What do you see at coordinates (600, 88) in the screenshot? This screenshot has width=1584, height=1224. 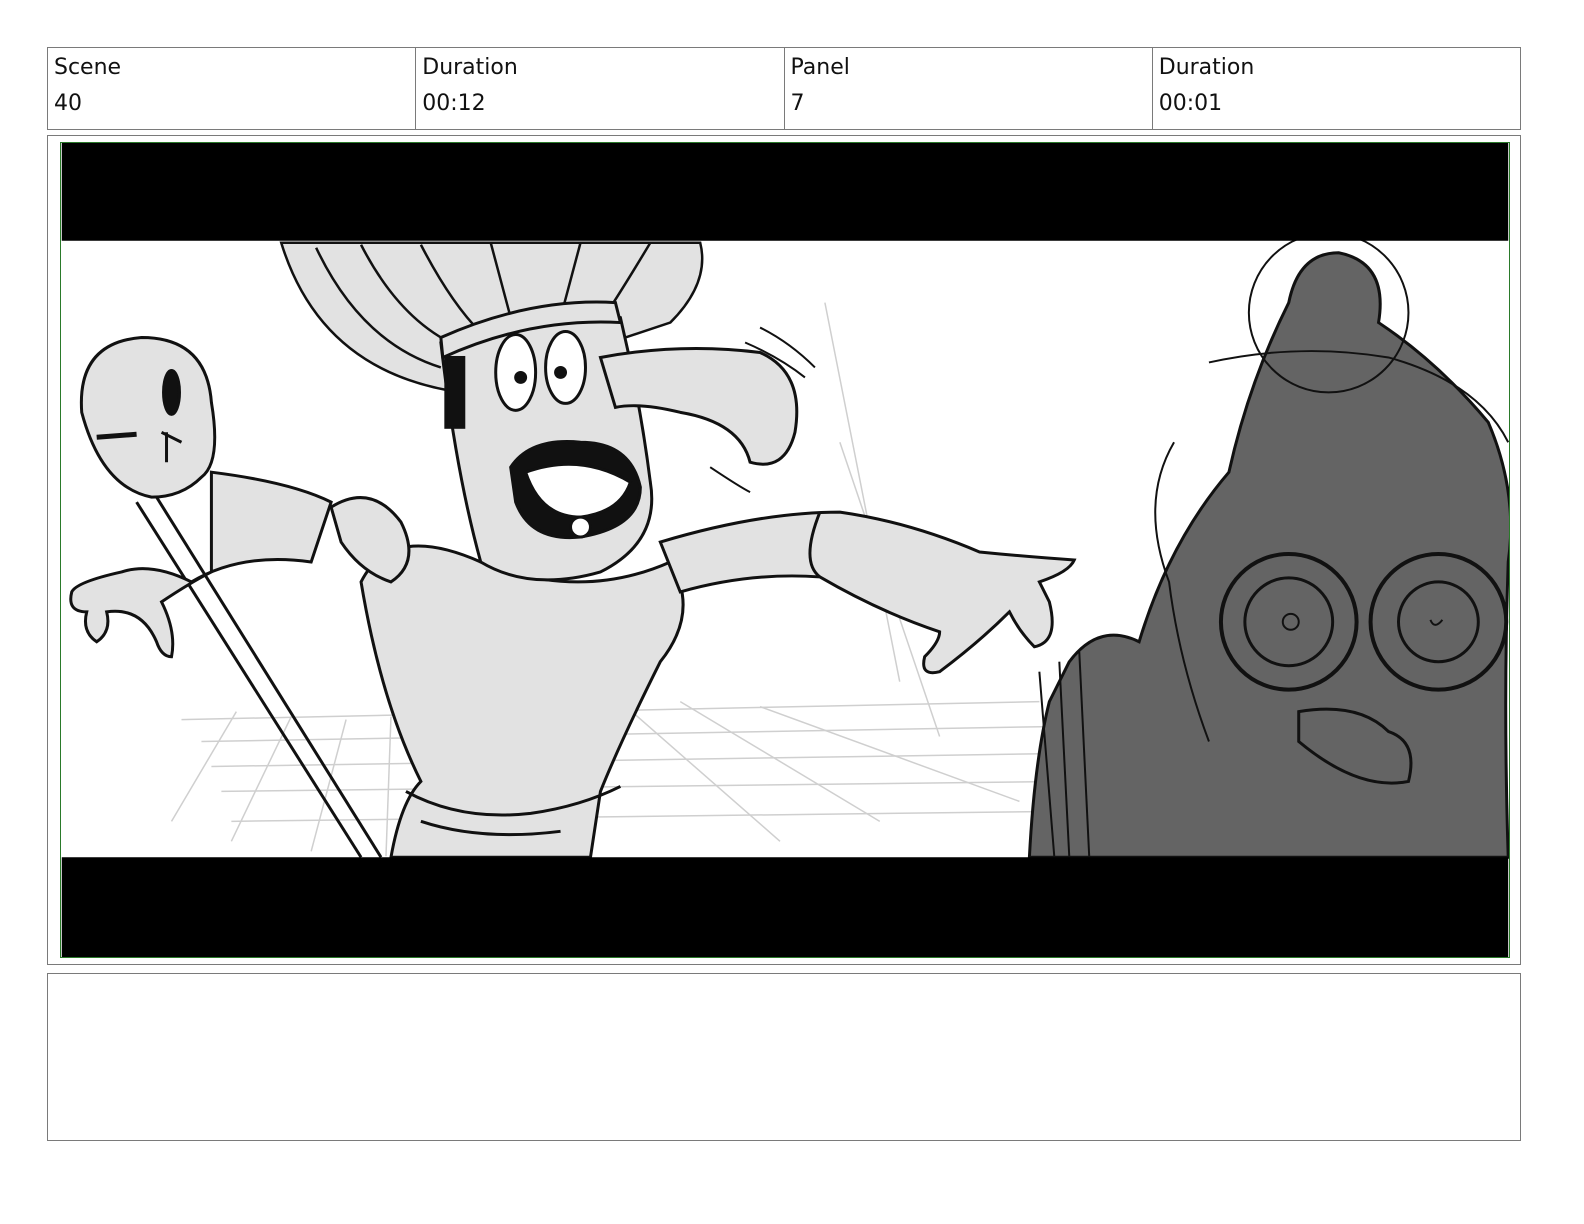 I see `scene-duration-cell: Duration 00:12` at bounding box center [600, 88].